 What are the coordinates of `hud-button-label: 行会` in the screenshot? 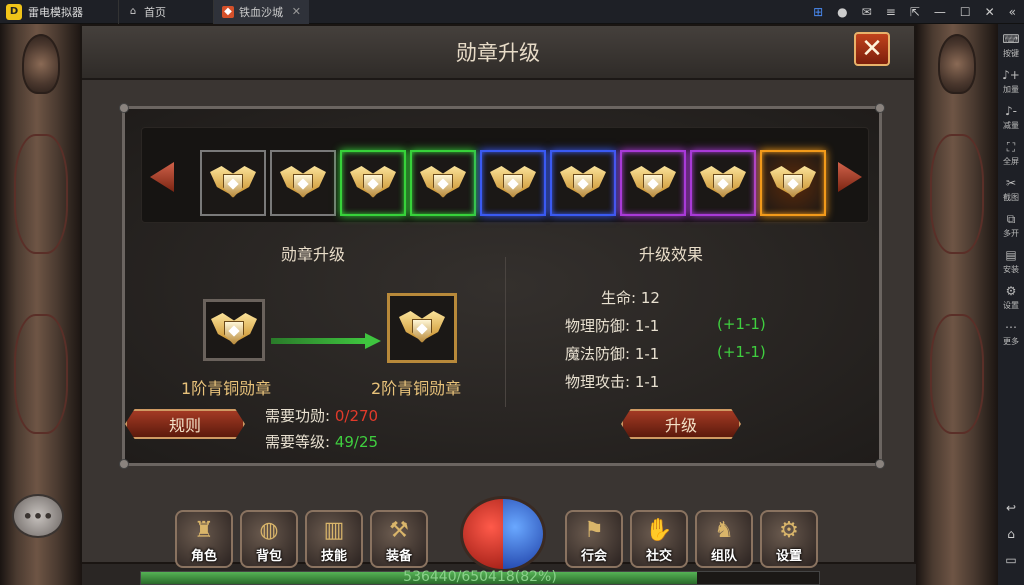 It's located at (593, 556).